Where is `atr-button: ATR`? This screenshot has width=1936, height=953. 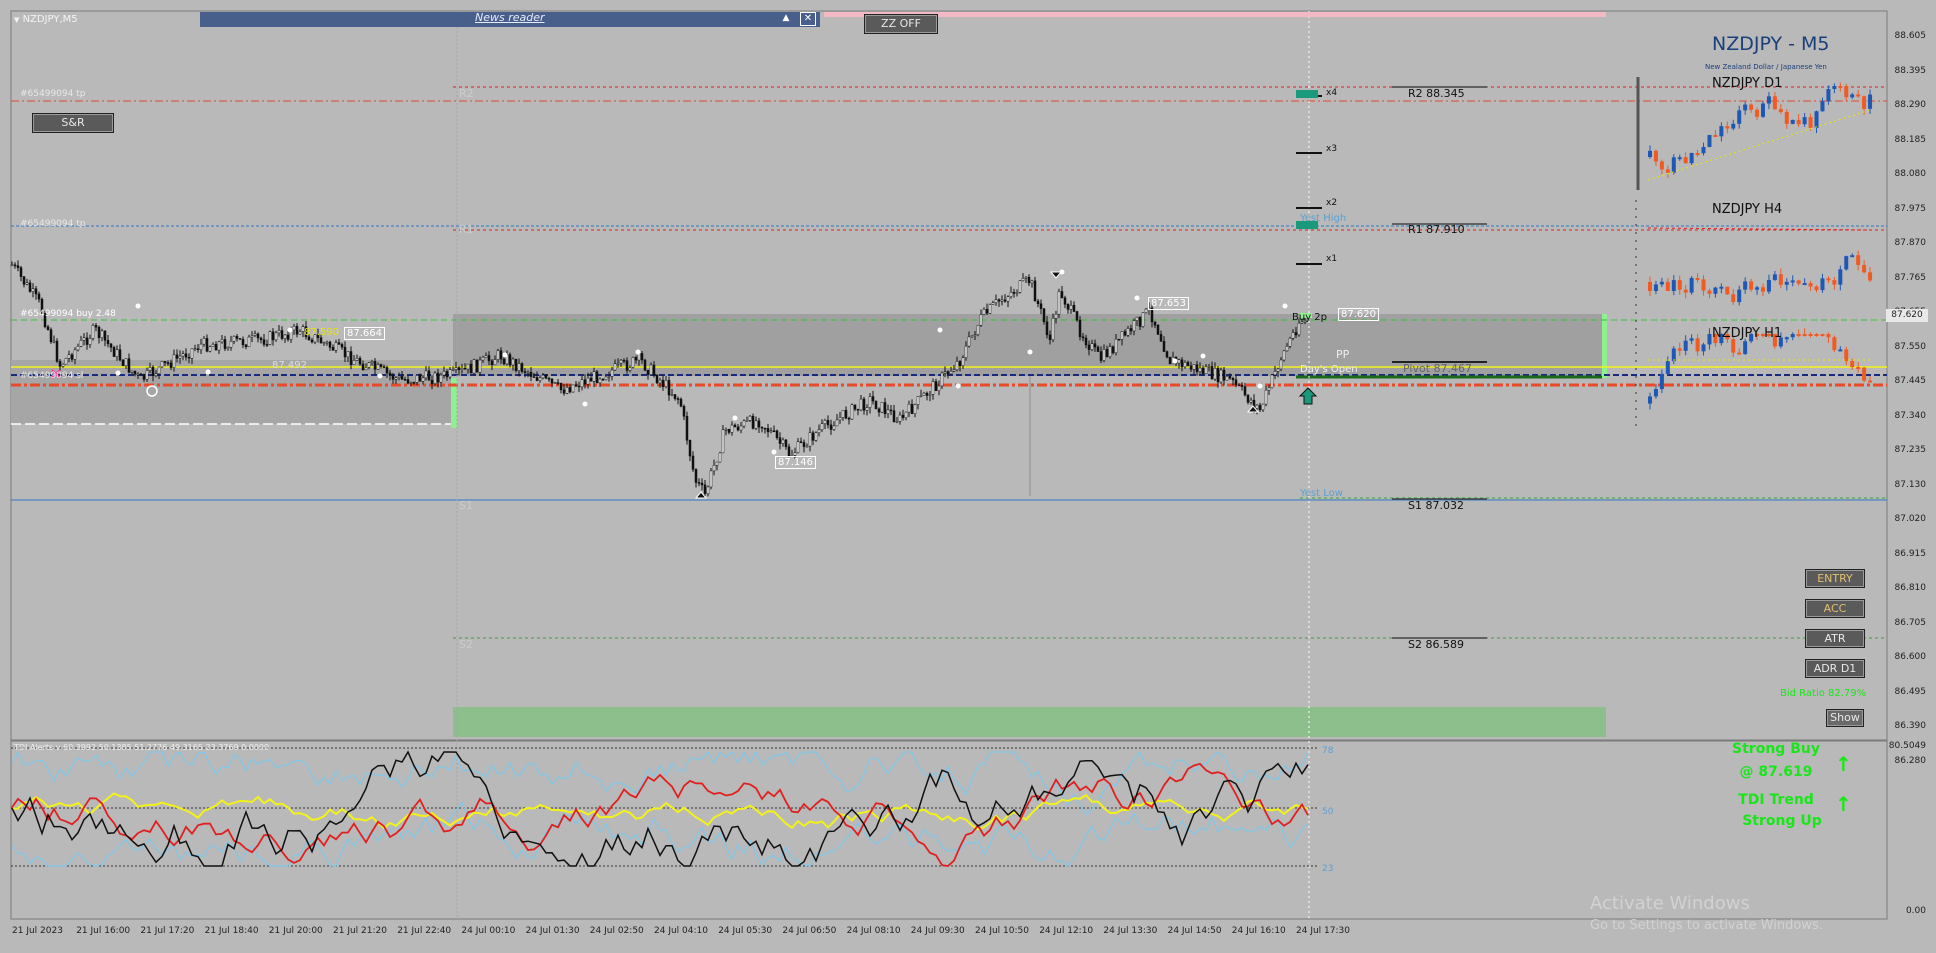 atr-button: ATR is located at coordinates (1835, 638).